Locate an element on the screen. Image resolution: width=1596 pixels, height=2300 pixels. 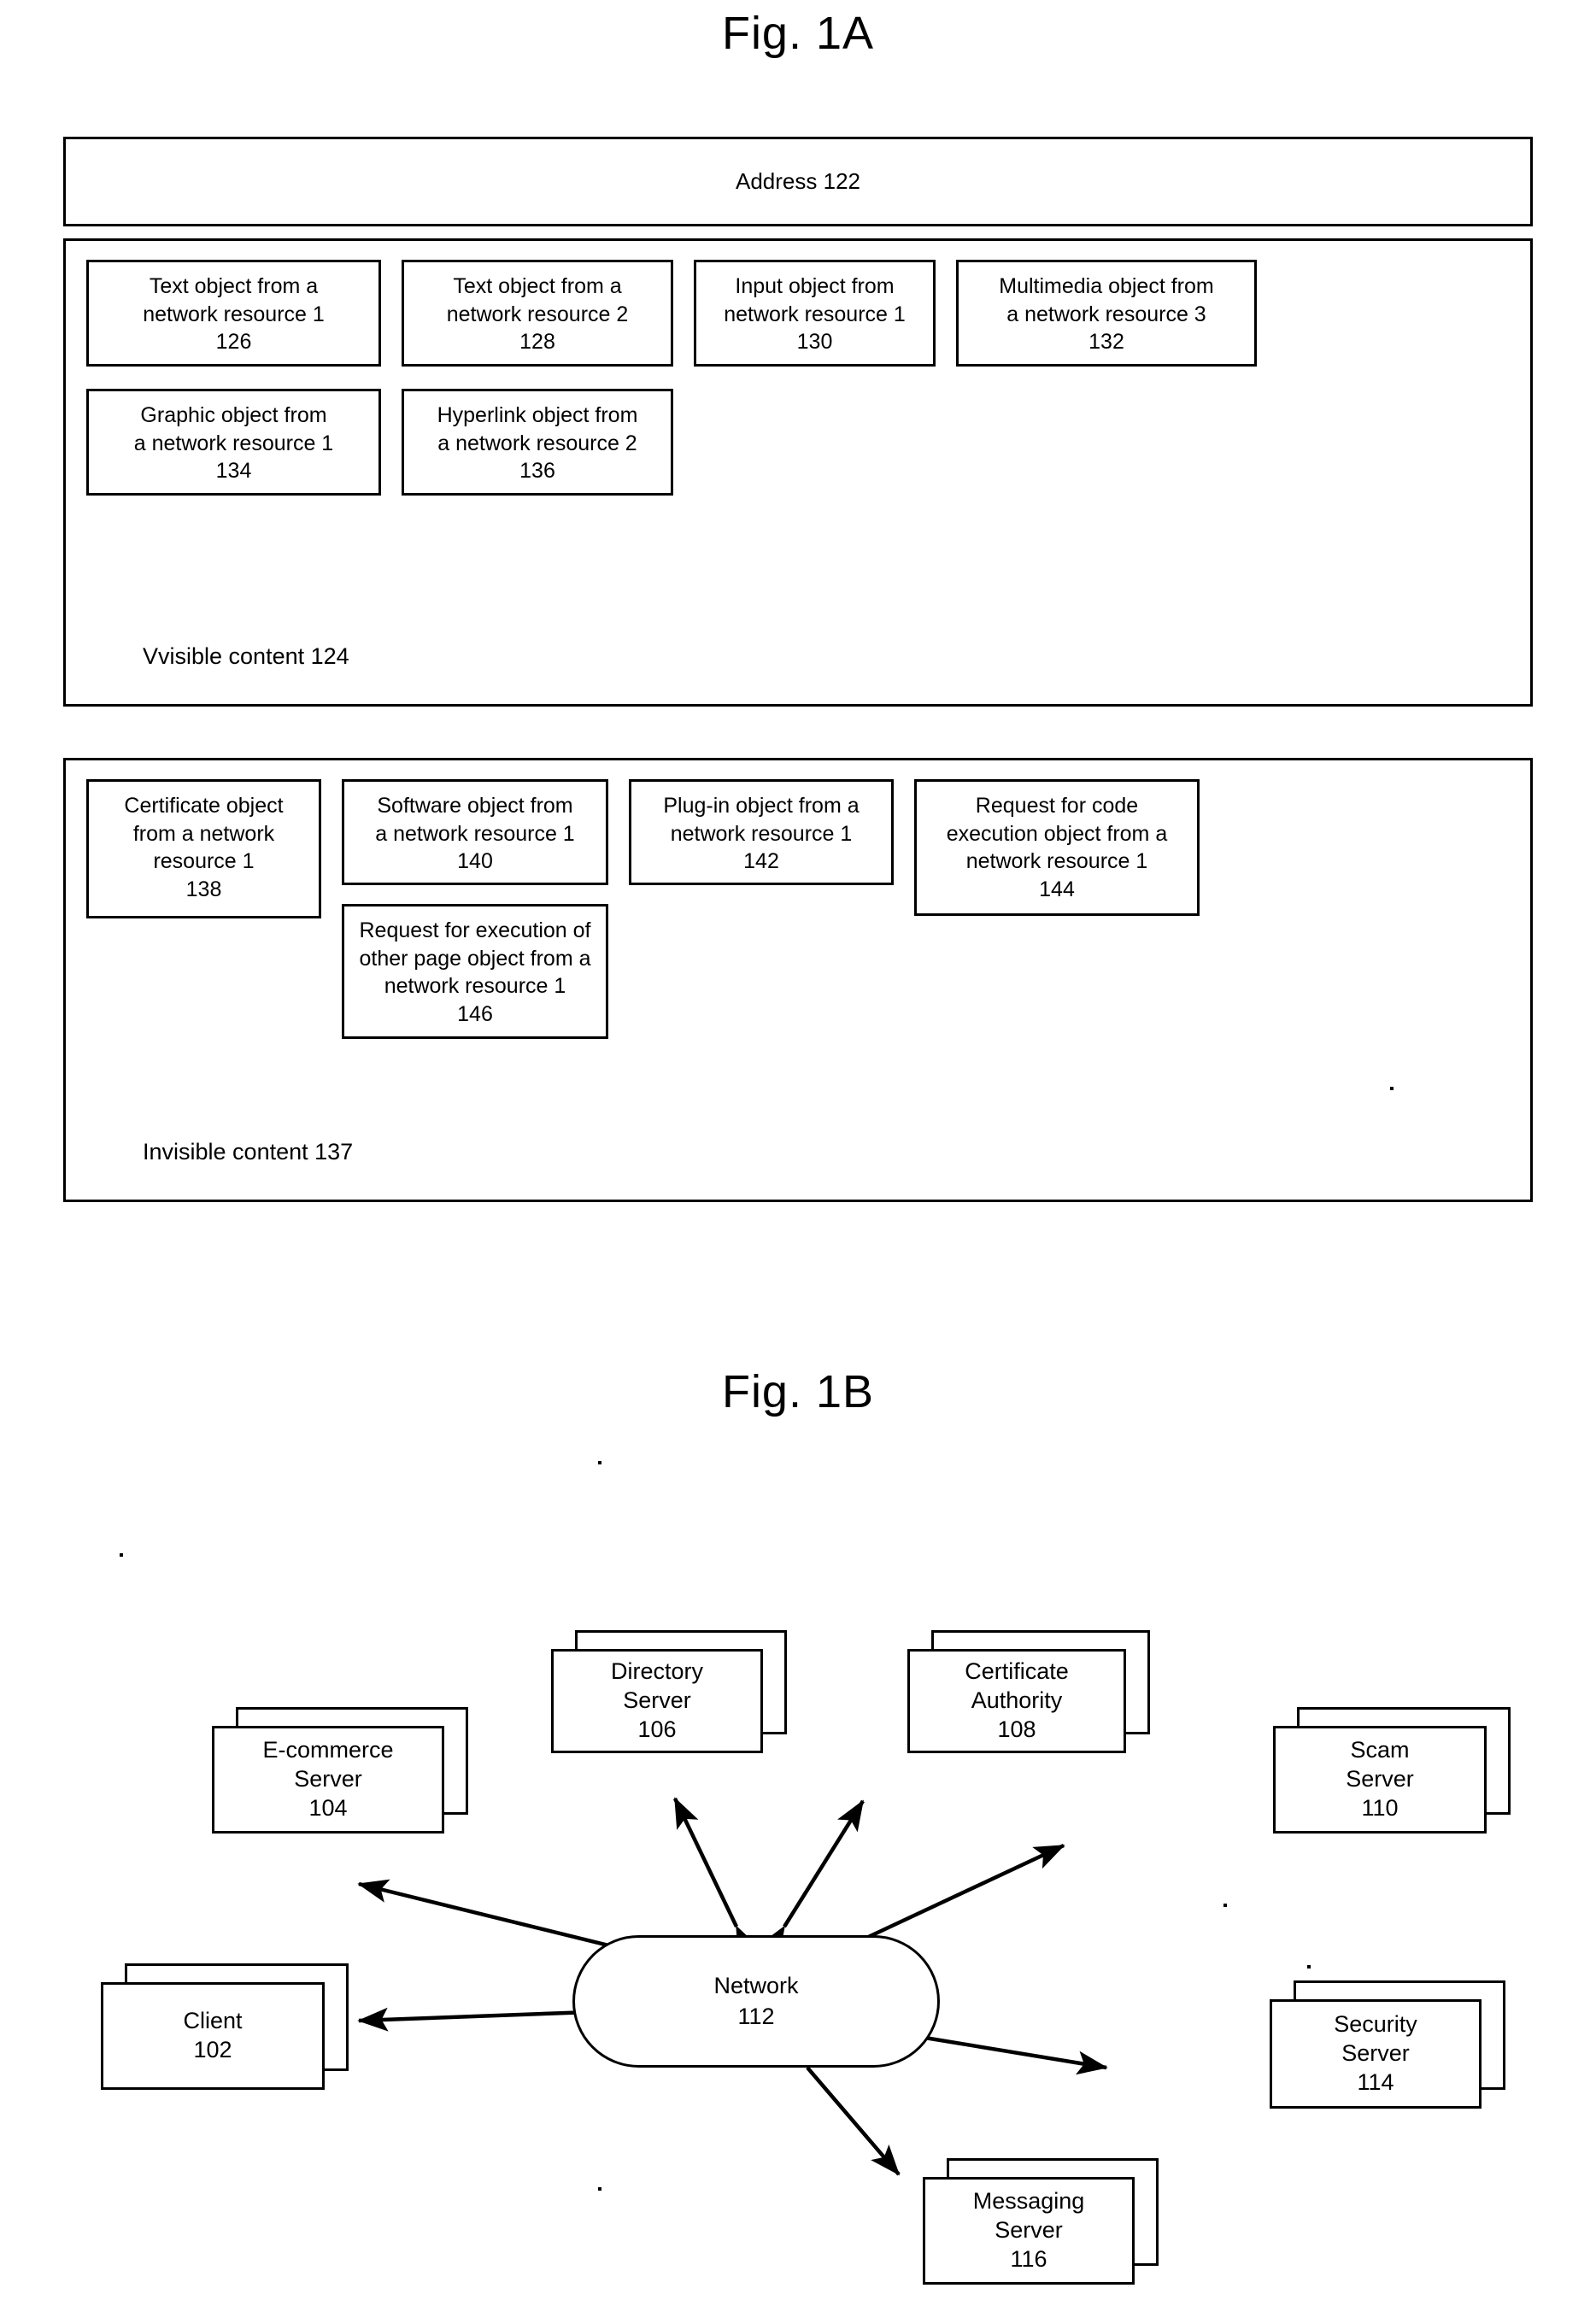
node-face: Certificate Authority 108 is located at coordinates (1016, 1701).